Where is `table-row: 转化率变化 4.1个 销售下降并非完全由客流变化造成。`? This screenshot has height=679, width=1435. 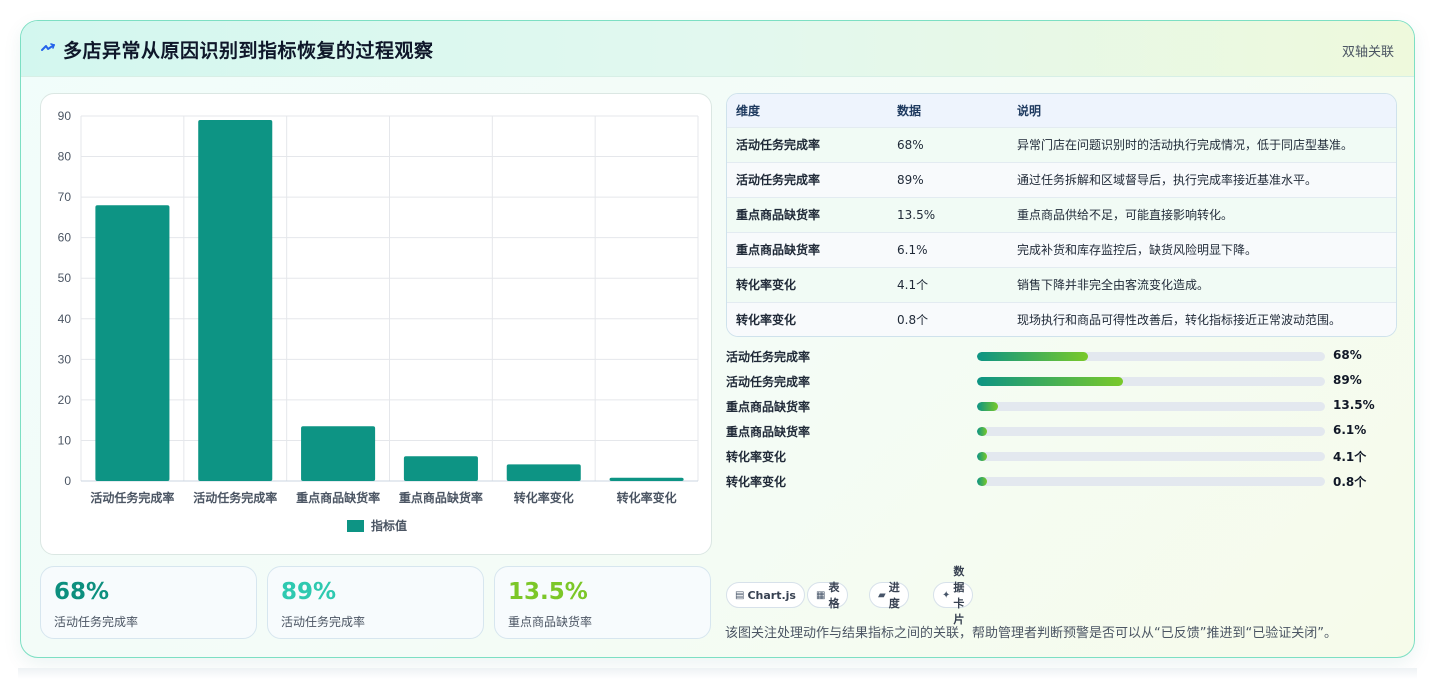 table-row: 转化率变化 4.1个 销售下降并非完全由客流变化造成。 is located at coordinates (1061, 284).